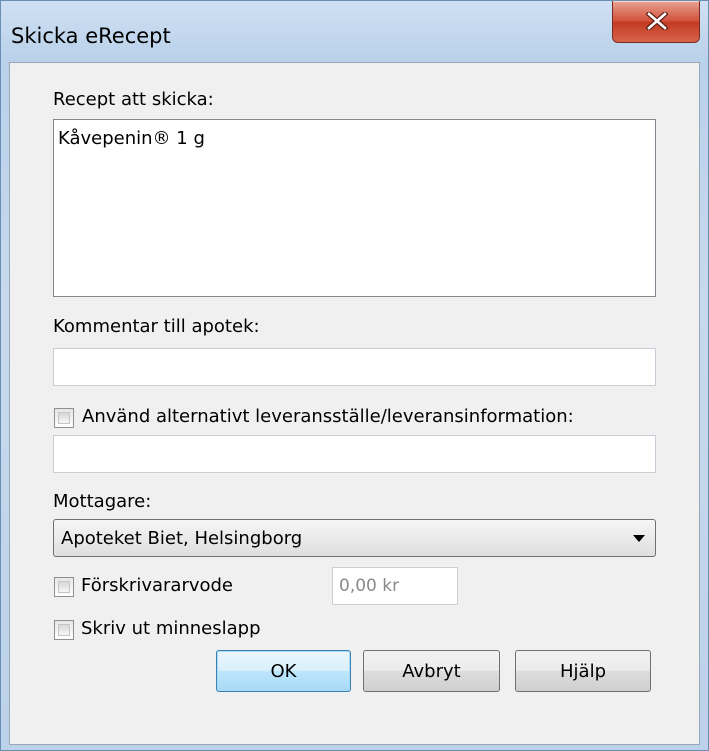 The height and width of the screenshot is (751, 709). I want to click on comment-field-box, so click(354, 367).